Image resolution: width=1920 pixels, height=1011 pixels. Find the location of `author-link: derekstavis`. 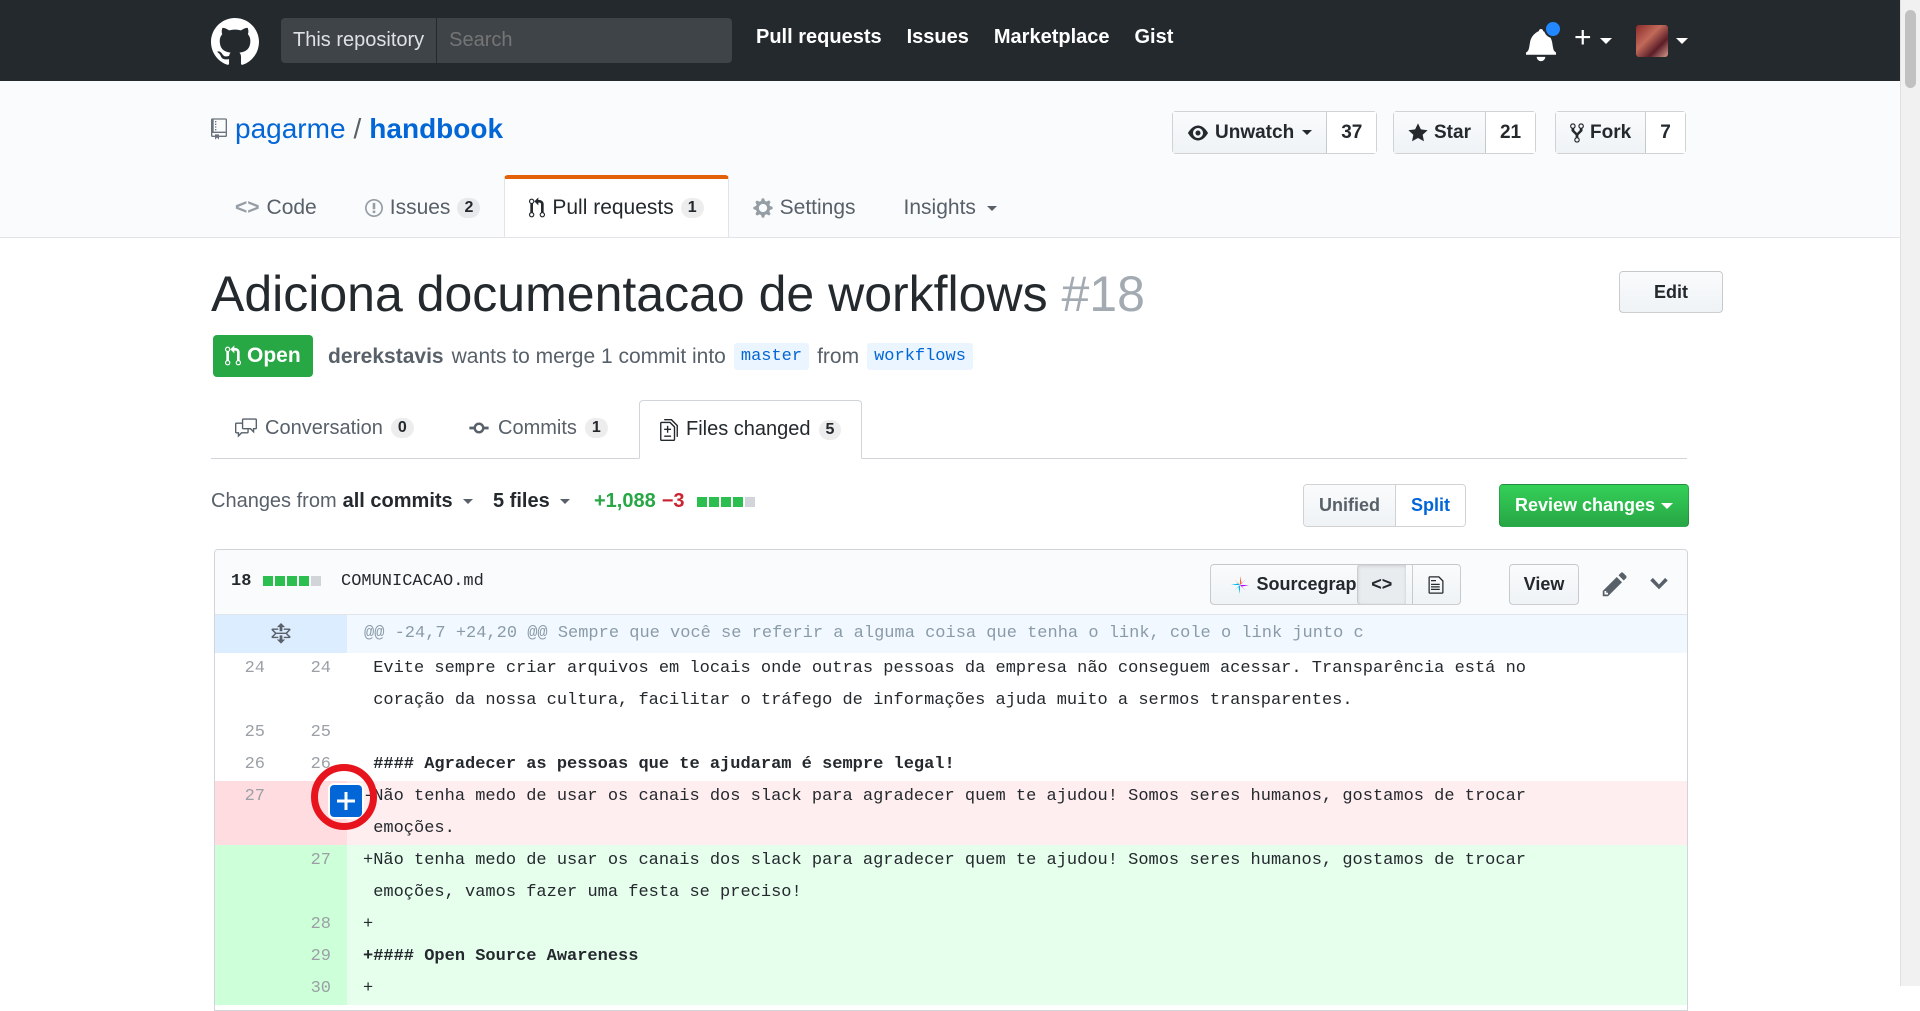

author-link: derekstavis is located at coordinates (386, 357).